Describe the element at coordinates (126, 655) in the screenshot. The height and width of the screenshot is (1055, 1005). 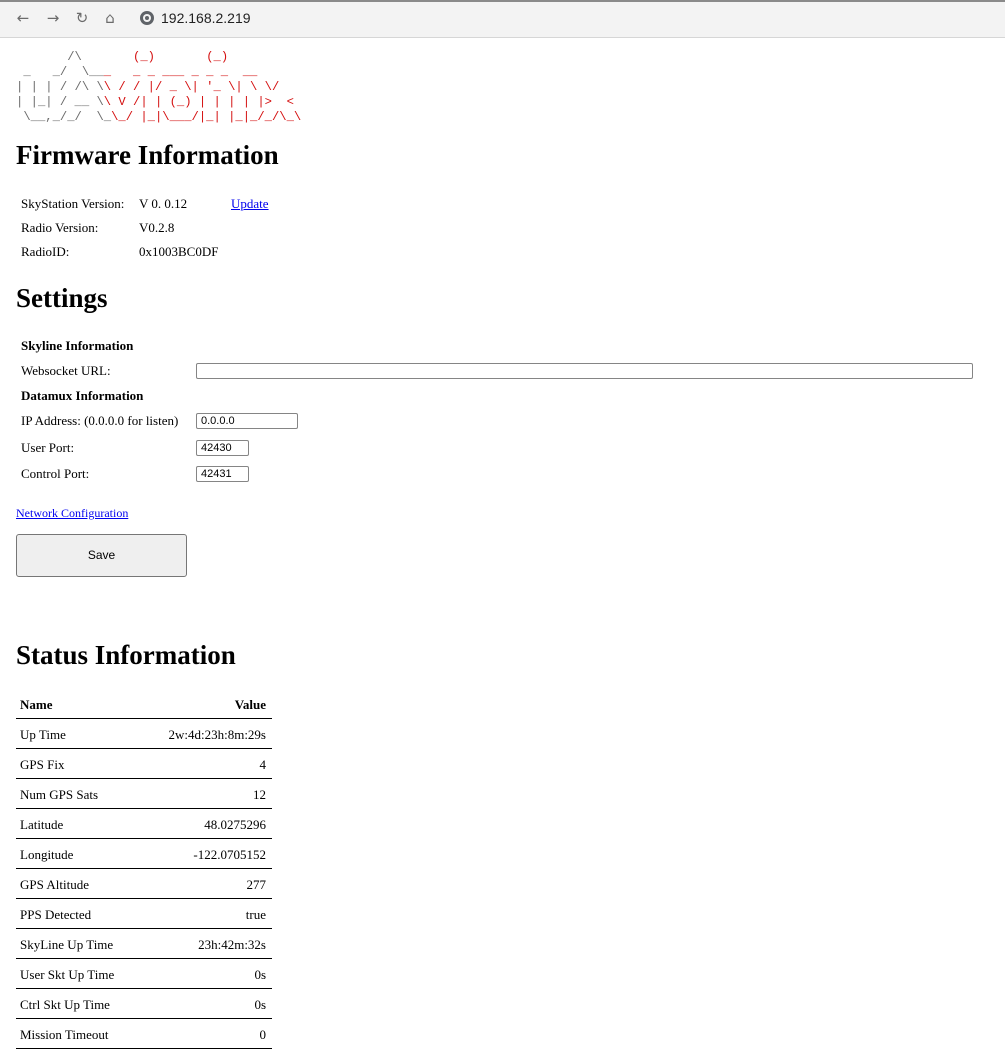
I see `status-title: Status Information` at that location.